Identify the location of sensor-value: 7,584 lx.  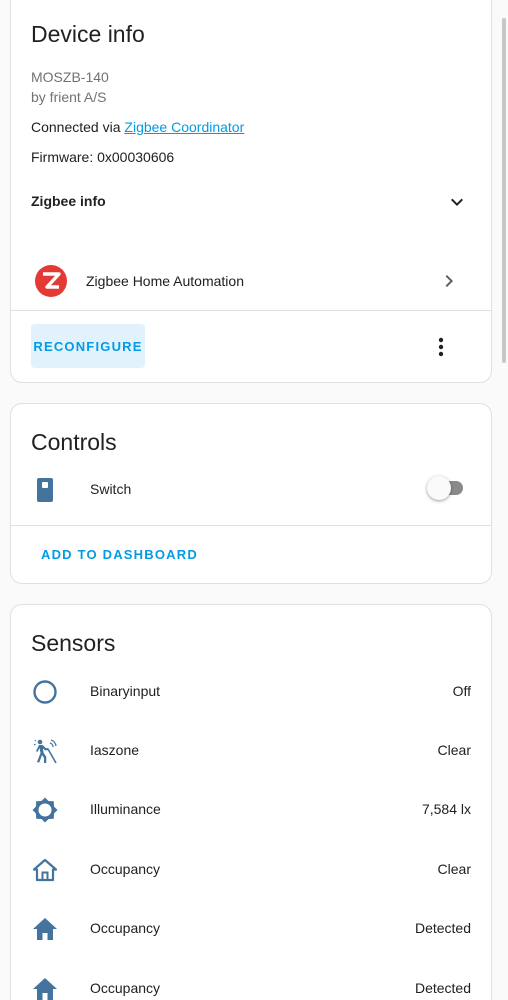
(446, 809).